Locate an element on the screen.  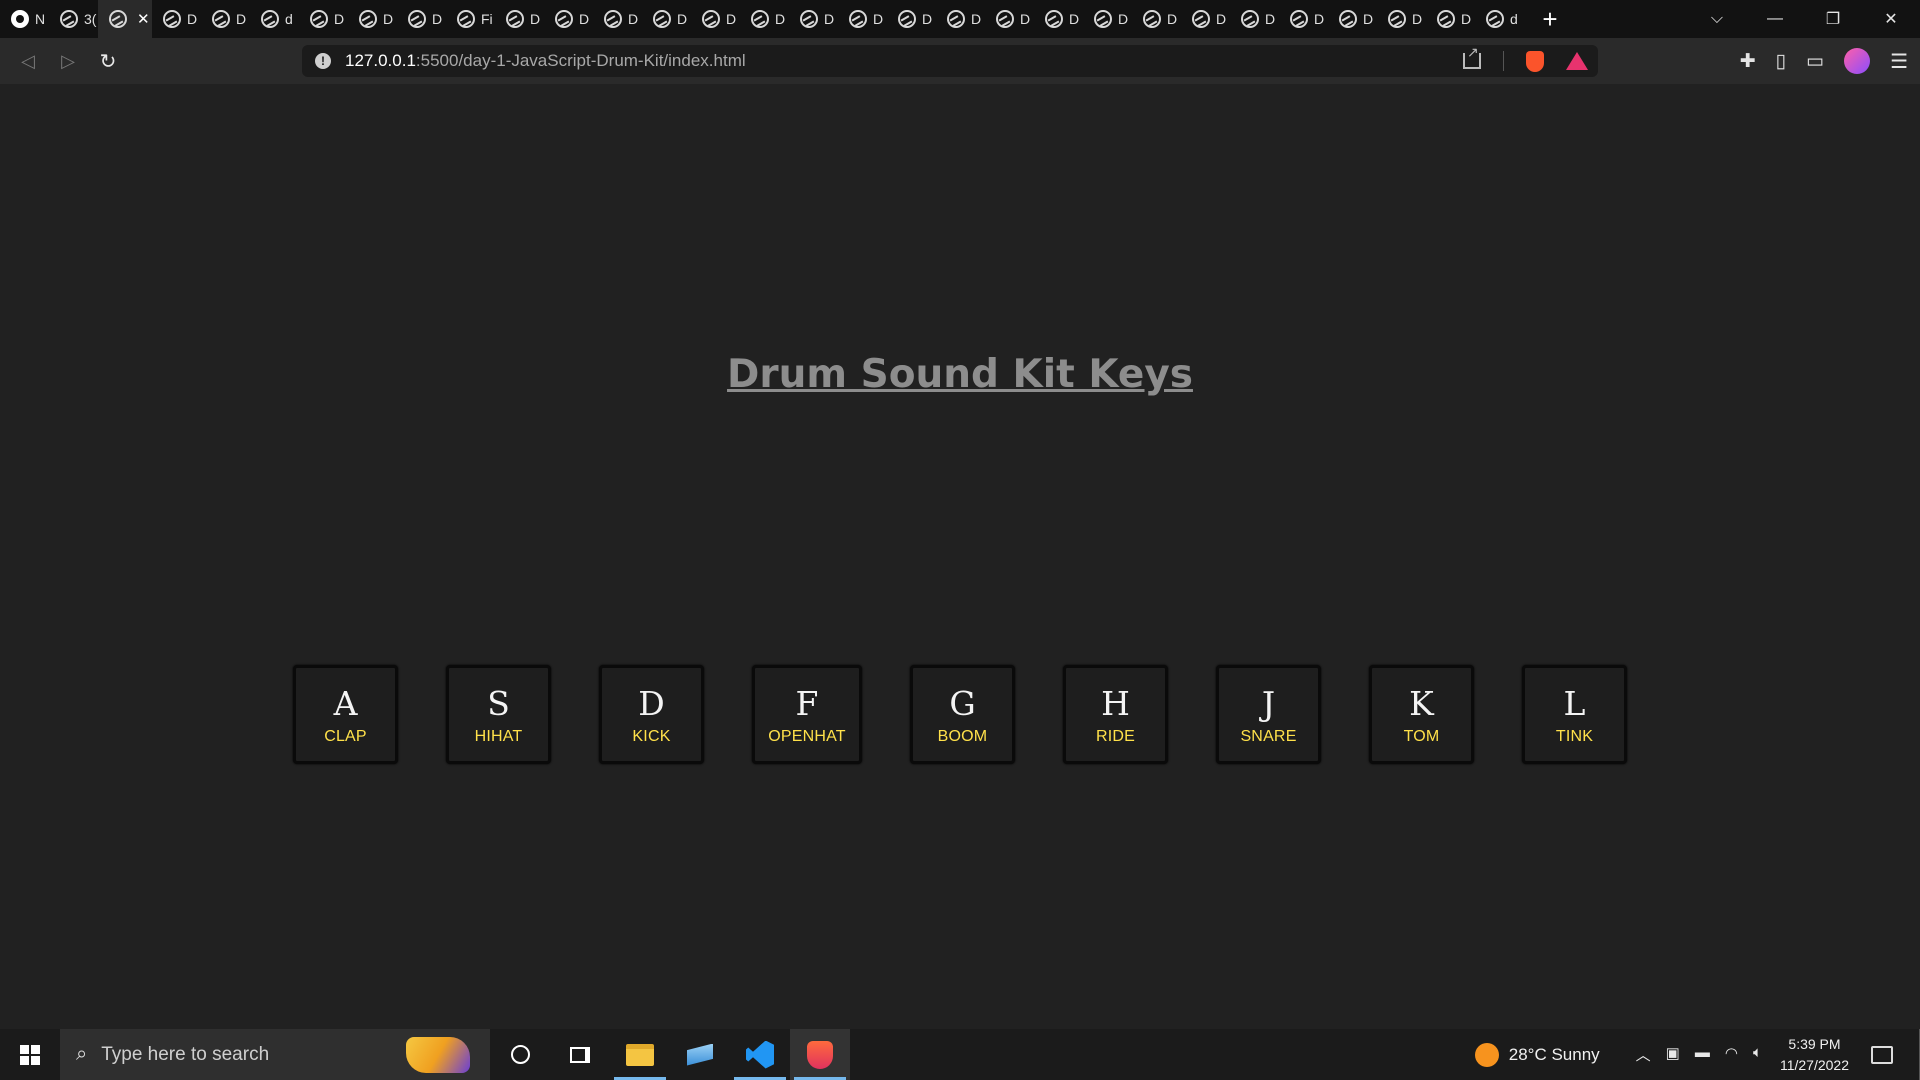
task-view-icon is located at coordinates (580, 1054).